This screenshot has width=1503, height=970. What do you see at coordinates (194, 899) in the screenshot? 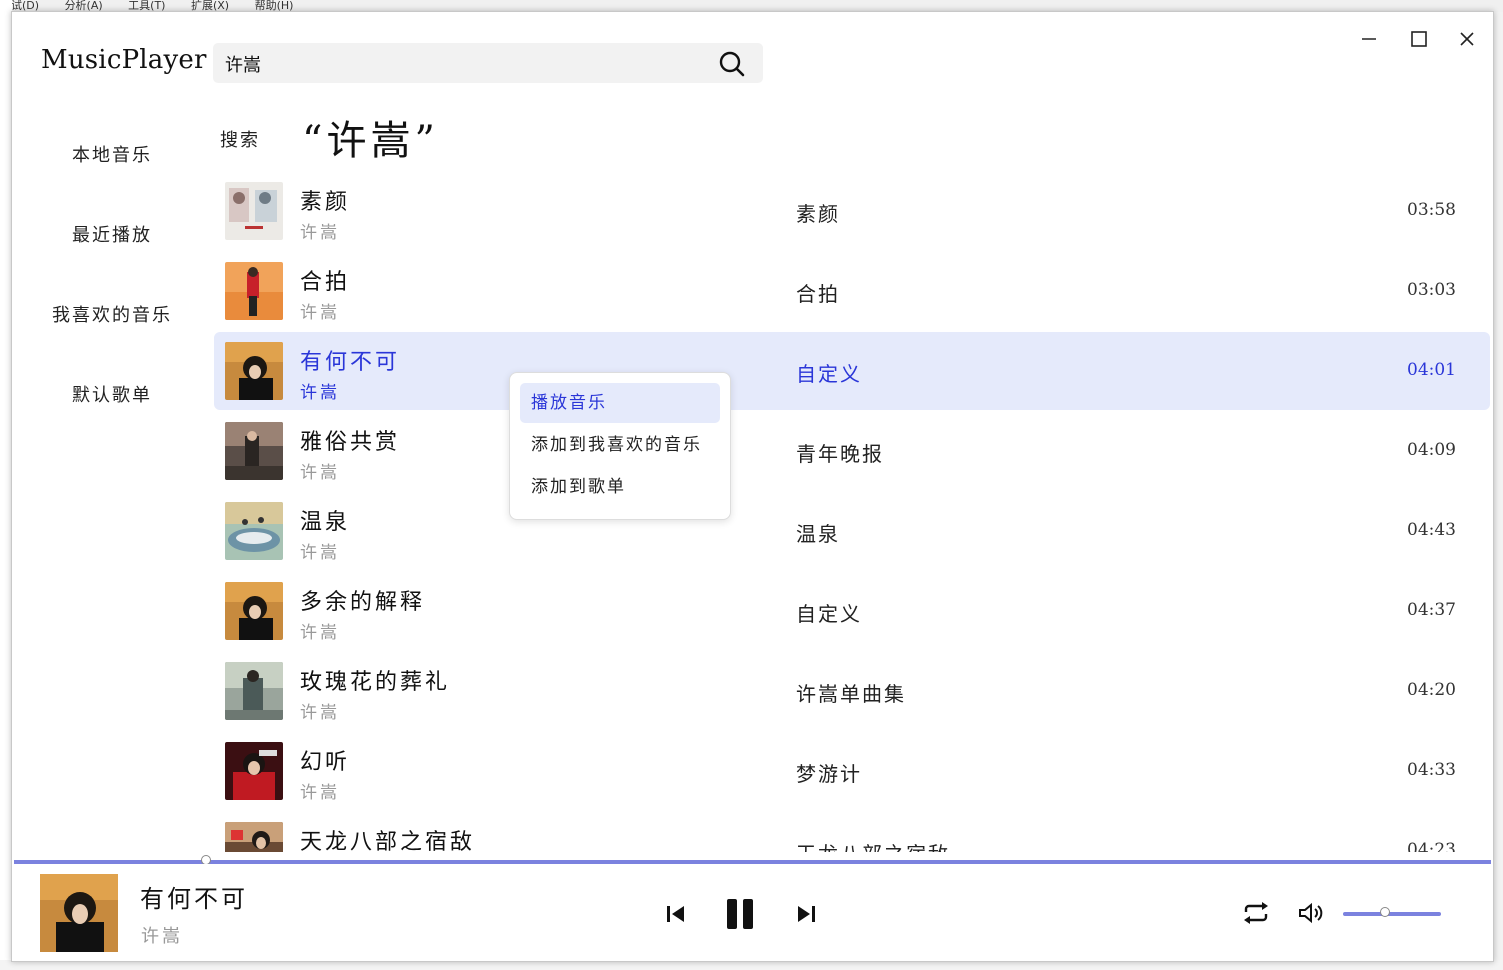
I see `now-playing-title: 有何不可` at bounding box center [194, 899].